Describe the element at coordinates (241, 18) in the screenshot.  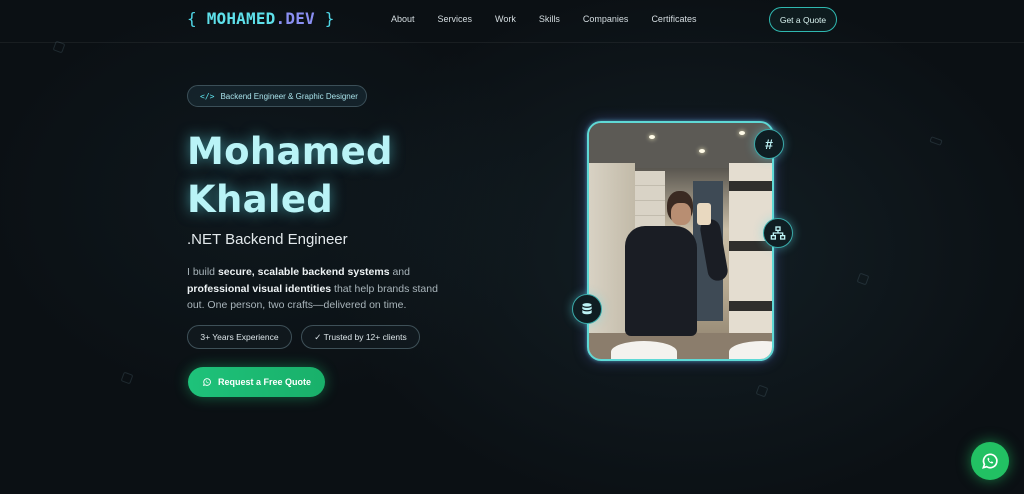
I see `logo-name: MOHAMED` at that location.